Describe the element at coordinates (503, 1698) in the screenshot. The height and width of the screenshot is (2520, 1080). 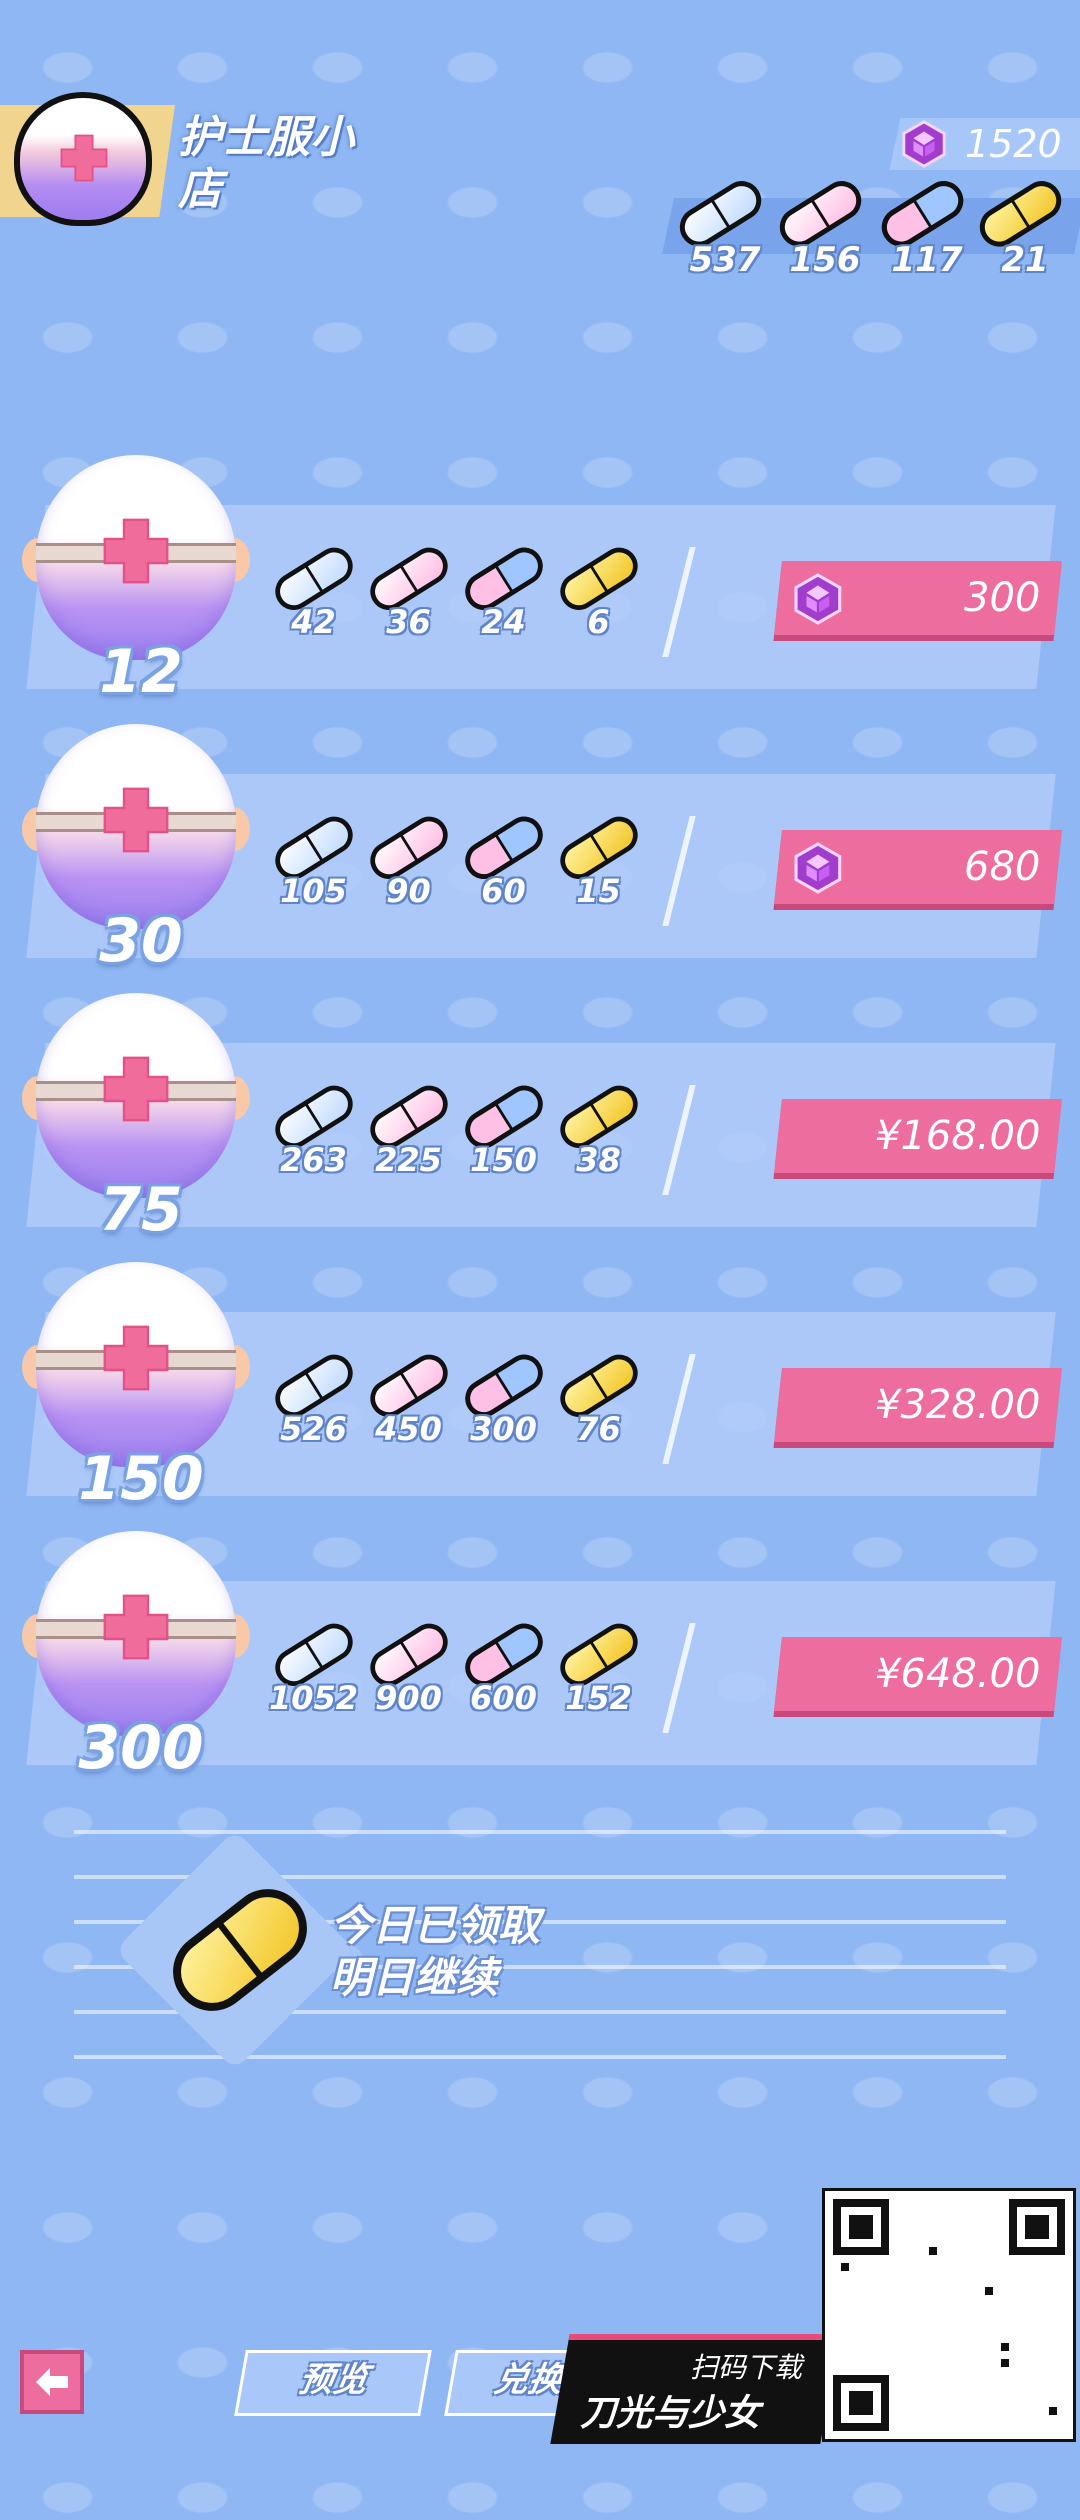
I see `pill-count: 600` at that location.